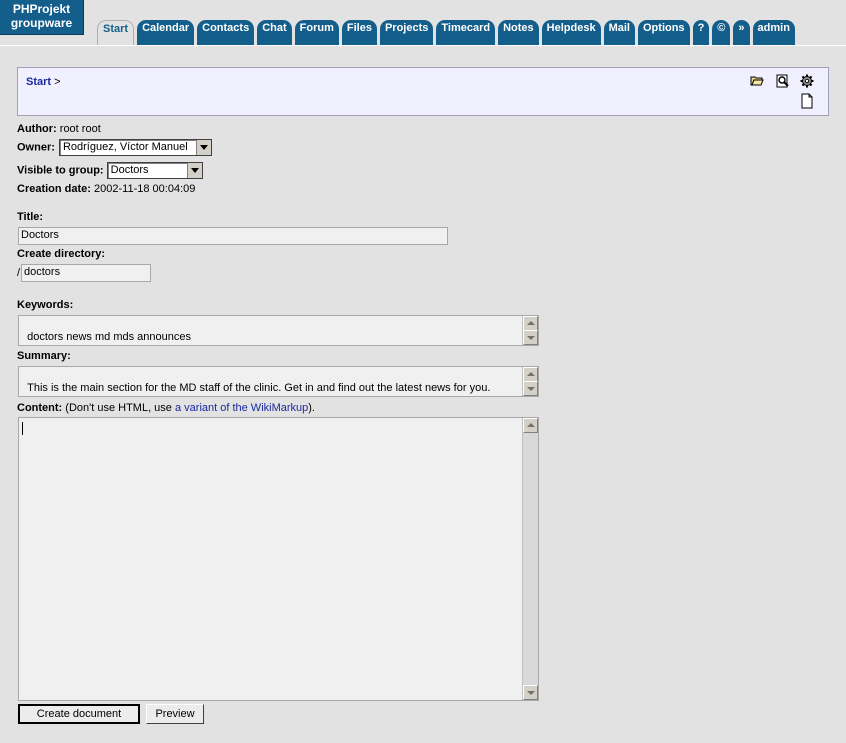  Describe the element at coordinates (166, 32) in the screenshot. I see `tab-calendar: Calendar` at that location.